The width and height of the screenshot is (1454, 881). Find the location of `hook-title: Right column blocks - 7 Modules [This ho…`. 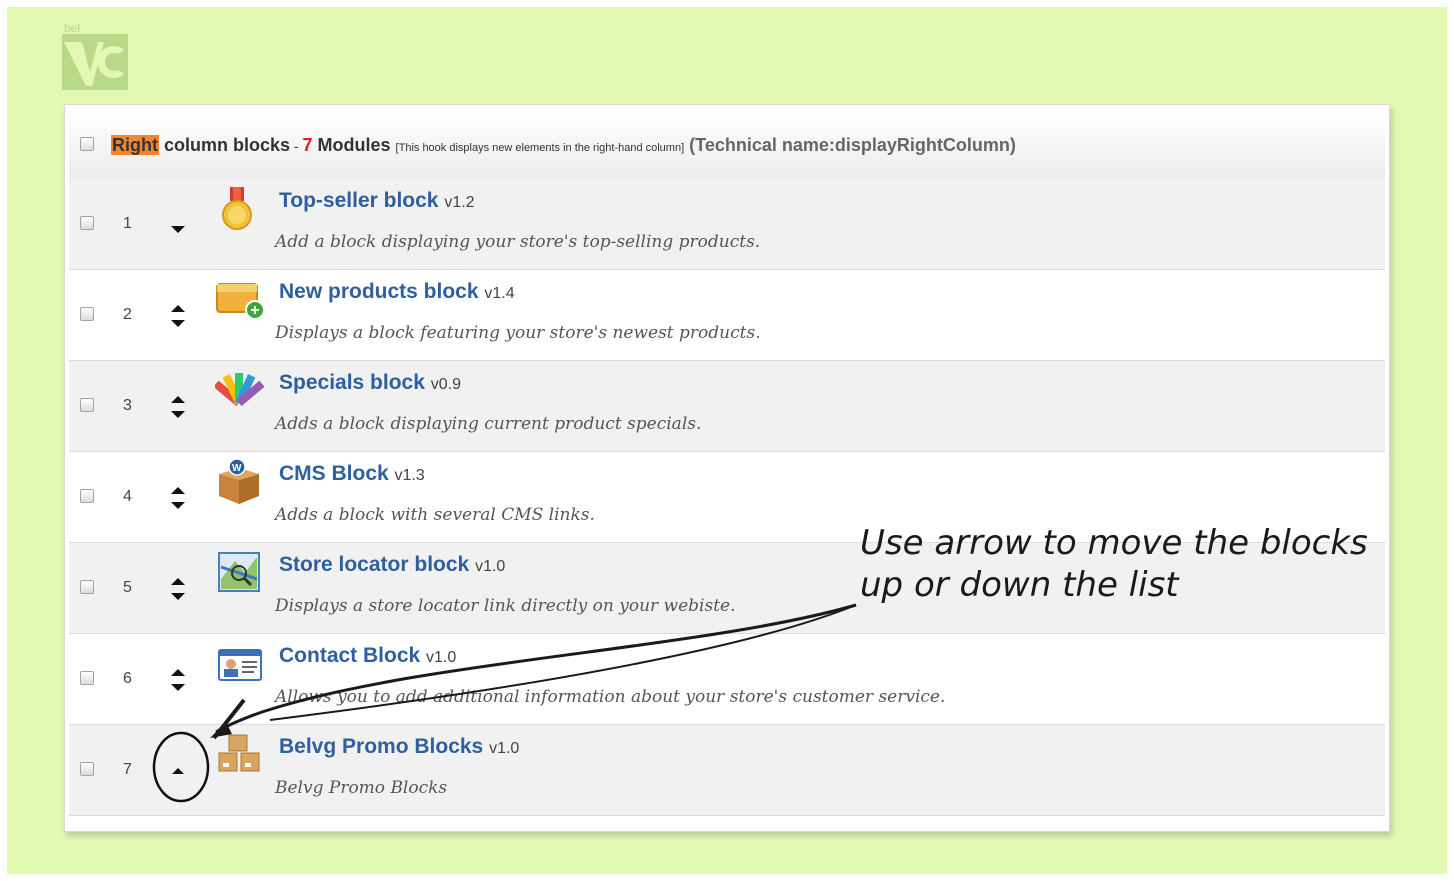

hook-title: Right column blocks - 7 Modules [This ho… is located at coordinates (563, 145).